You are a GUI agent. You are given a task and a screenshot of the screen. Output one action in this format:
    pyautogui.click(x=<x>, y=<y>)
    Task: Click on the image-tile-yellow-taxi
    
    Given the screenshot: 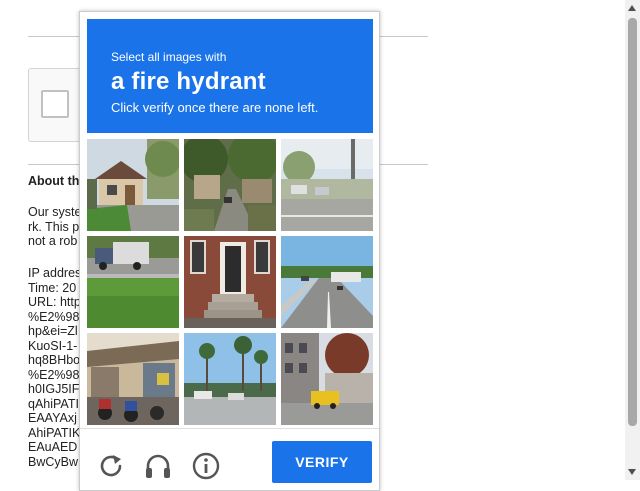 What is the action you would take?
    pyautogui.click(x=327, y=379)
    